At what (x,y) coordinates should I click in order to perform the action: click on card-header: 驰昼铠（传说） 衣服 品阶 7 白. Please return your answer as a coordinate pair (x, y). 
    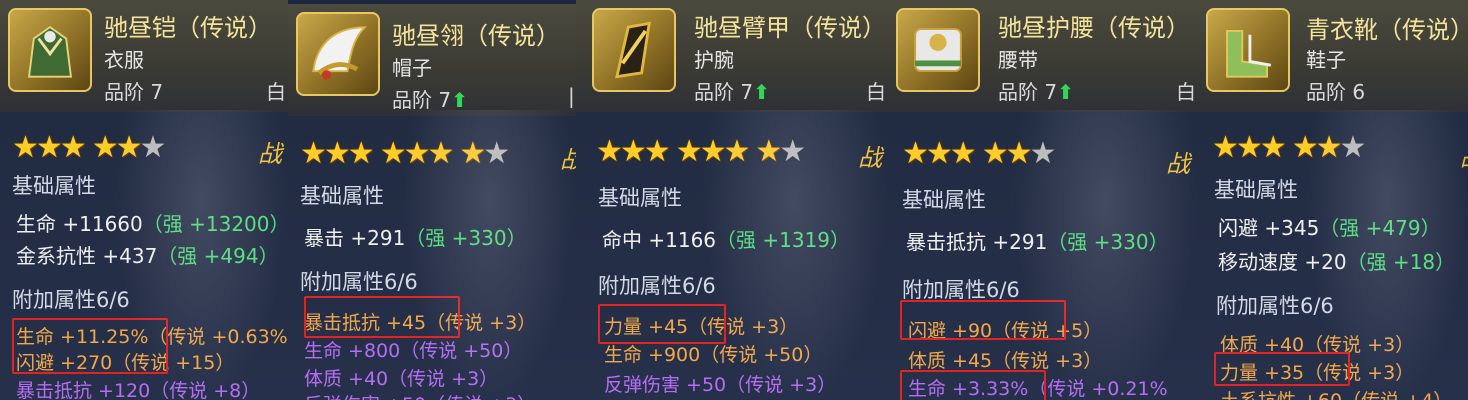
    Looking at the image, I should click on (144, 56).